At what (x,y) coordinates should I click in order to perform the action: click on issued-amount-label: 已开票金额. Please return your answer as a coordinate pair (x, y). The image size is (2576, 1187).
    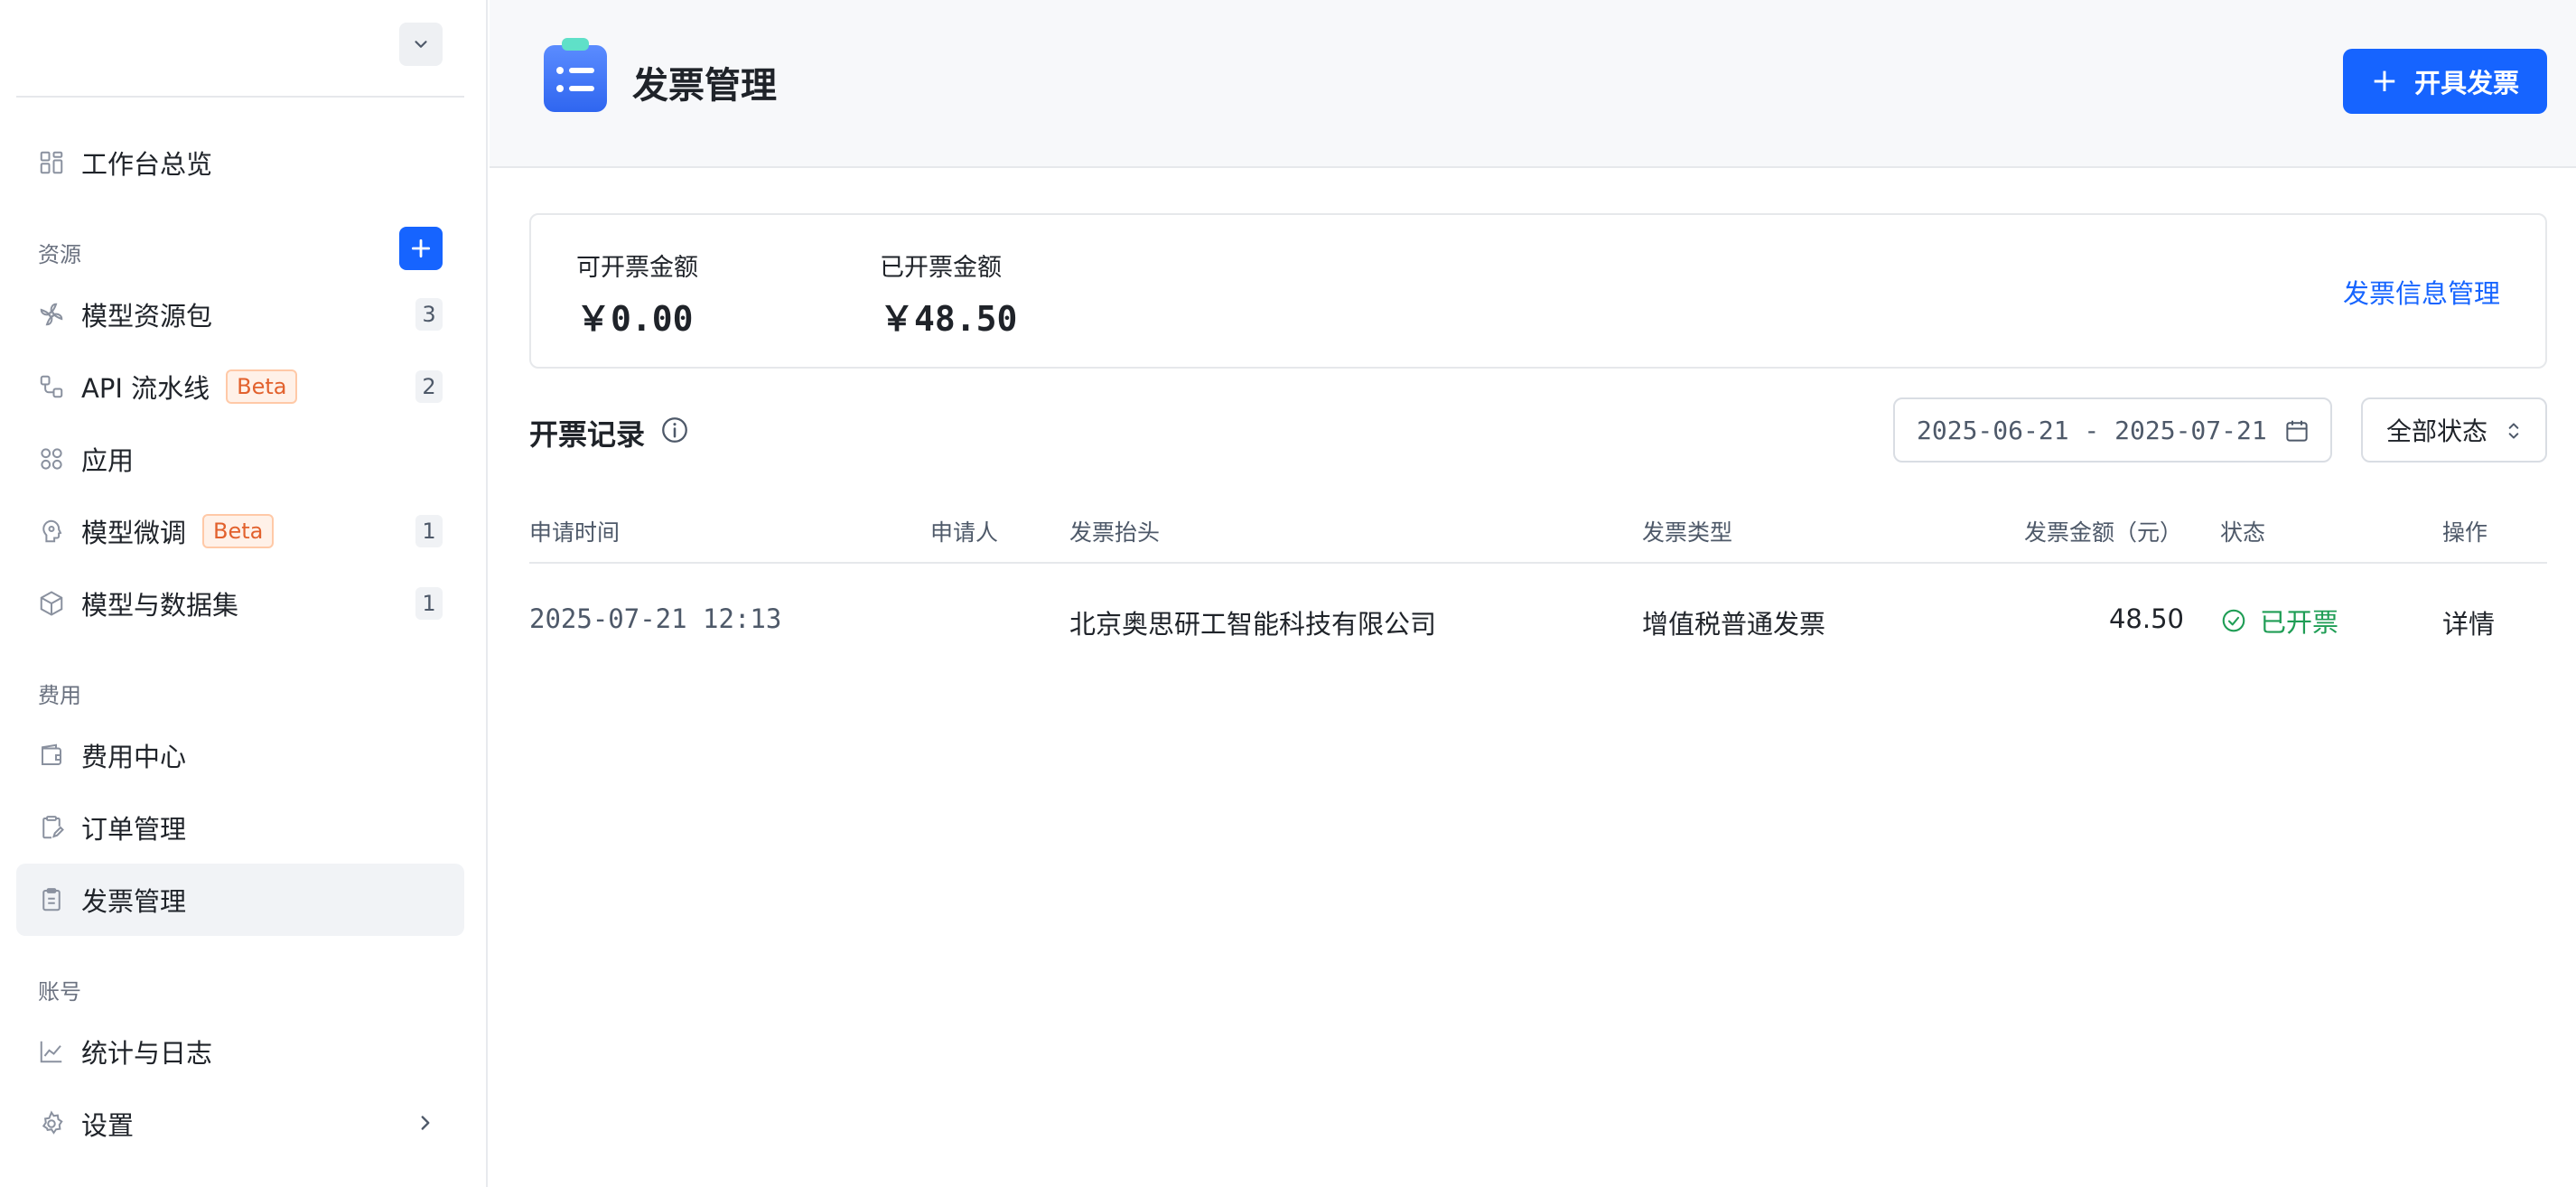
    Looking at the image, I should click on (941, 268).